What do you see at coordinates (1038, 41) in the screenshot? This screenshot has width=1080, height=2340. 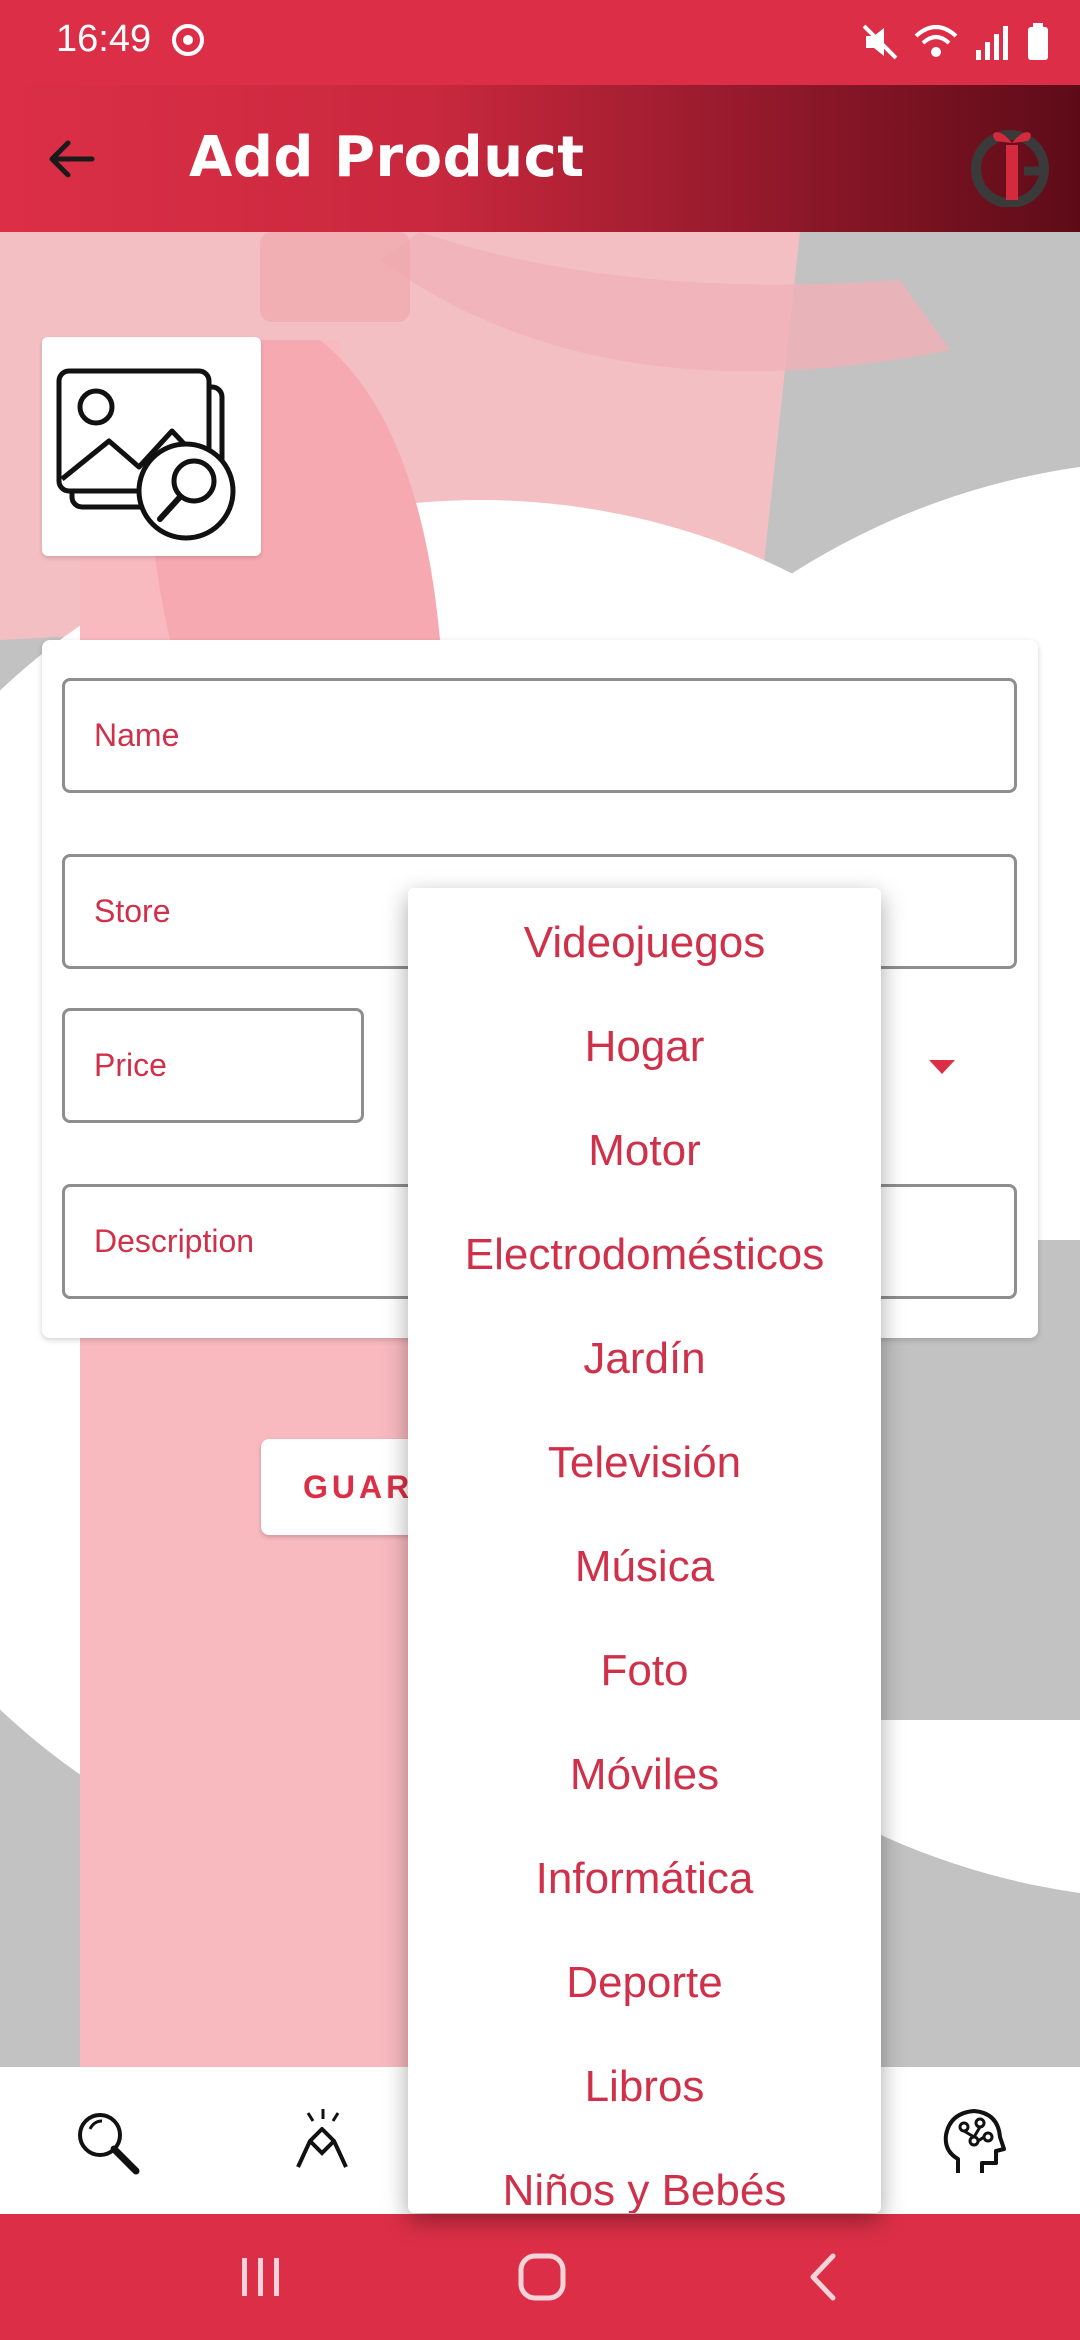 I see `battery-icon` at bounding box center [1038, 41].